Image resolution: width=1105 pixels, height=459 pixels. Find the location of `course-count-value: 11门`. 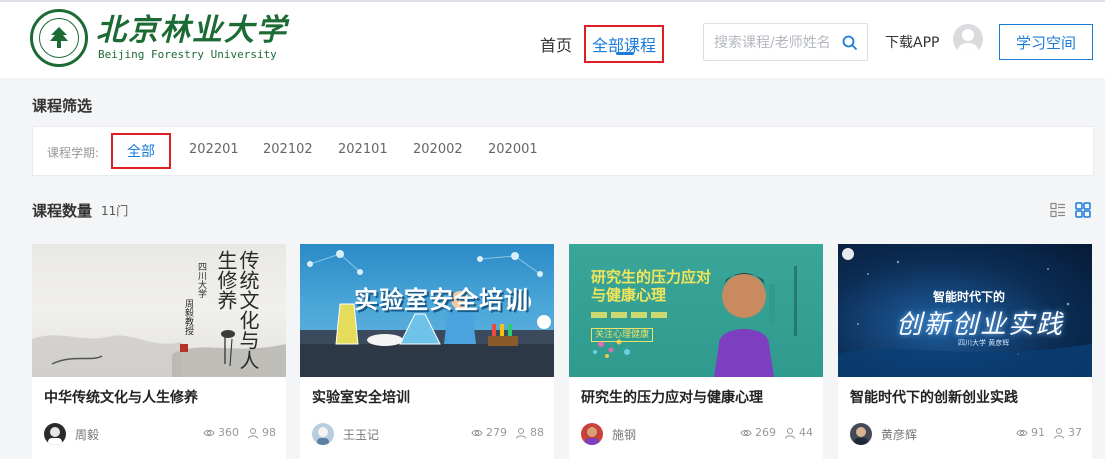

course-count-value: 11门 is located at coordinates (115, 211).